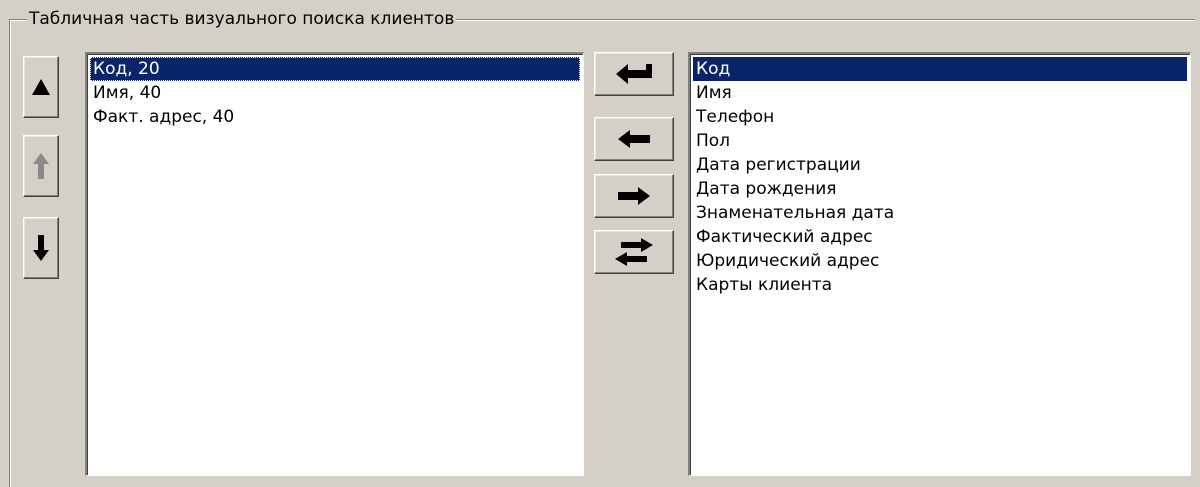 The width and height of the screenshot is (1200, 487). Describe the element at coordinates (940, 189) in the screenshot. I see `list-item: Дата рождения` at that location.